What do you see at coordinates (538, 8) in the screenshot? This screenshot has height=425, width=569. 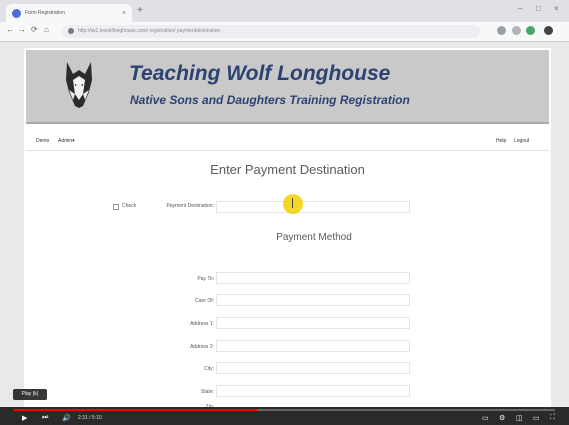 I see `maximize-icon: □` at bounding box center [538, 8].